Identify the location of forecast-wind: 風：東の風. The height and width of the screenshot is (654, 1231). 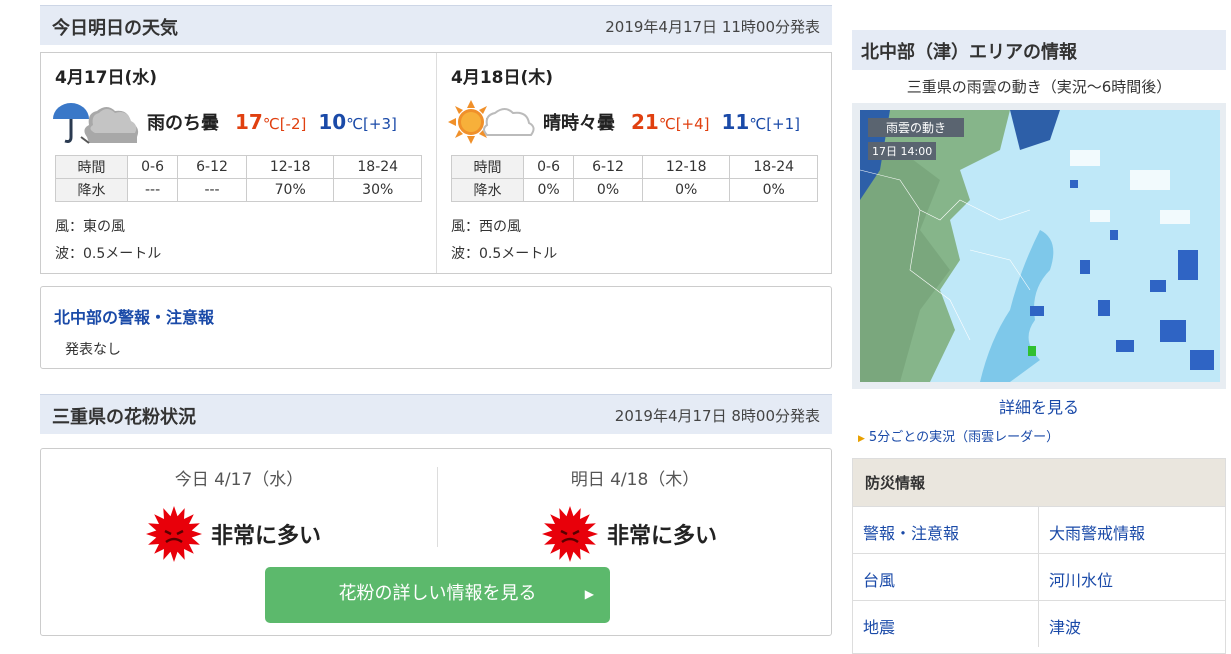
(90, 227).